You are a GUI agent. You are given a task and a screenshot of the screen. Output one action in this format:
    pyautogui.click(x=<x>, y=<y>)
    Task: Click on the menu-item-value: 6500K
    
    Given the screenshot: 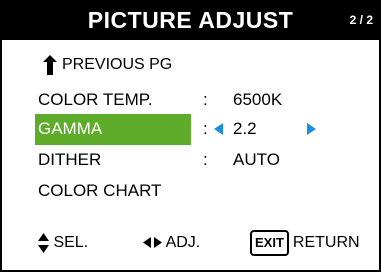 What is the action you would take?
    pyautogui.click(x=258, y=99)
    